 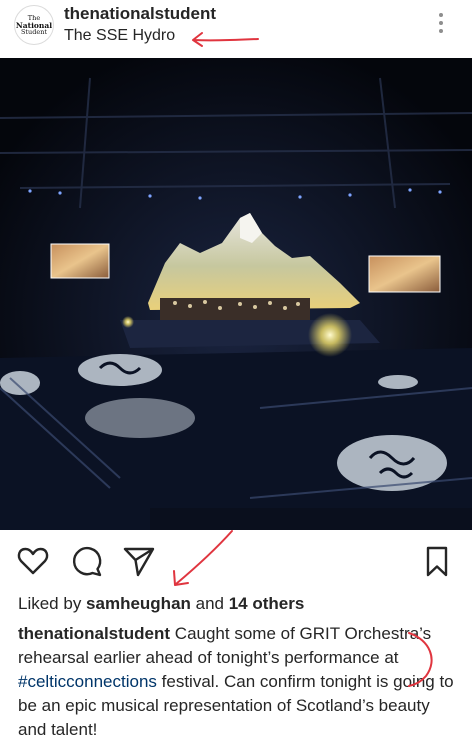 What do you see at coordinates (138, 603) in the screenshot?
I see `likes-user: samheughan` at bounding box center [138, 603].